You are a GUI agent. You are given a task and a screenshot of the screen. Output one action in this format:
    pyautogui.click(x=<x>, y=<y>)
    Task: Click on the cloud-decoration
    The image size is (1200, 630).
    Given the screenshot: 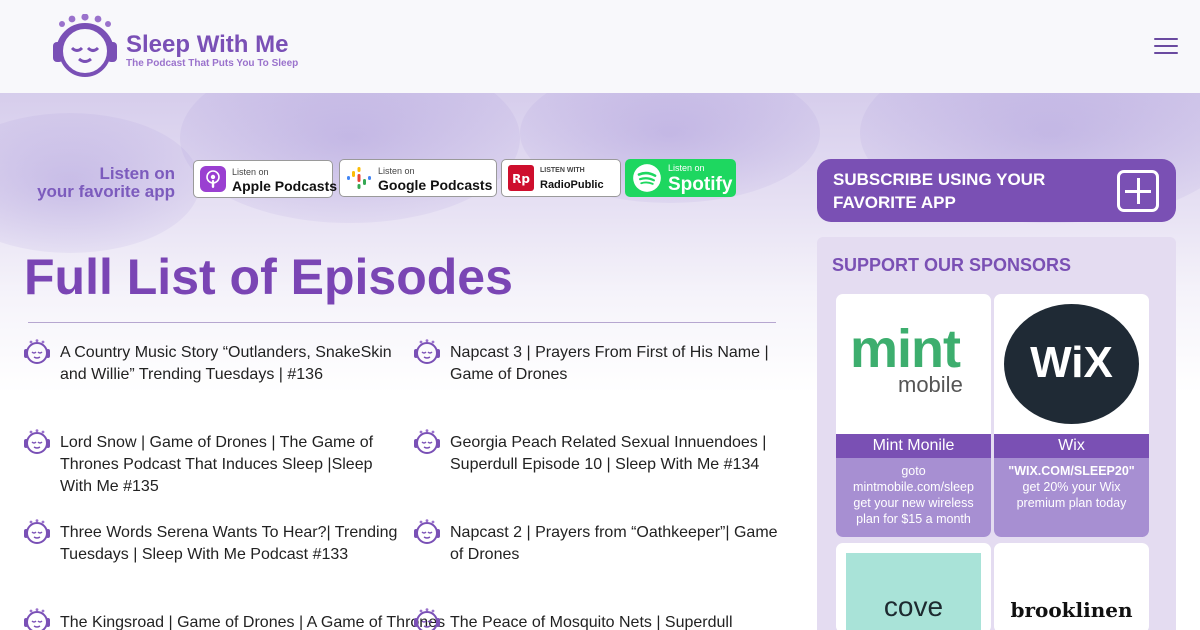 What is the action you would take?
    pyautogui.click(x=350, y=158)
    